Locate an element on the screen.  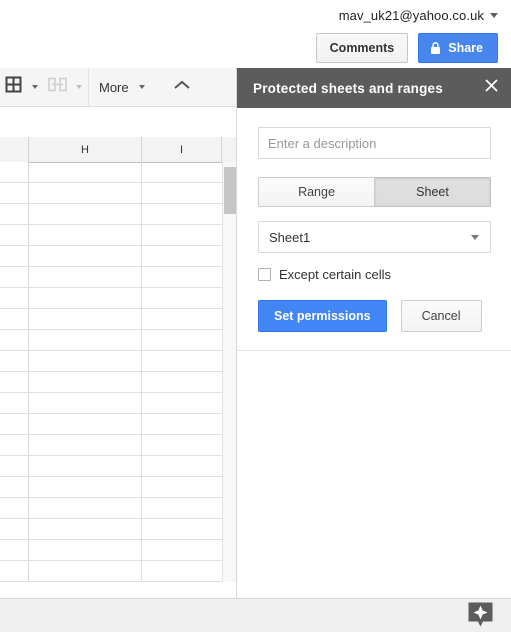
toolbar-group-merge is located at coordinates (66, 87).